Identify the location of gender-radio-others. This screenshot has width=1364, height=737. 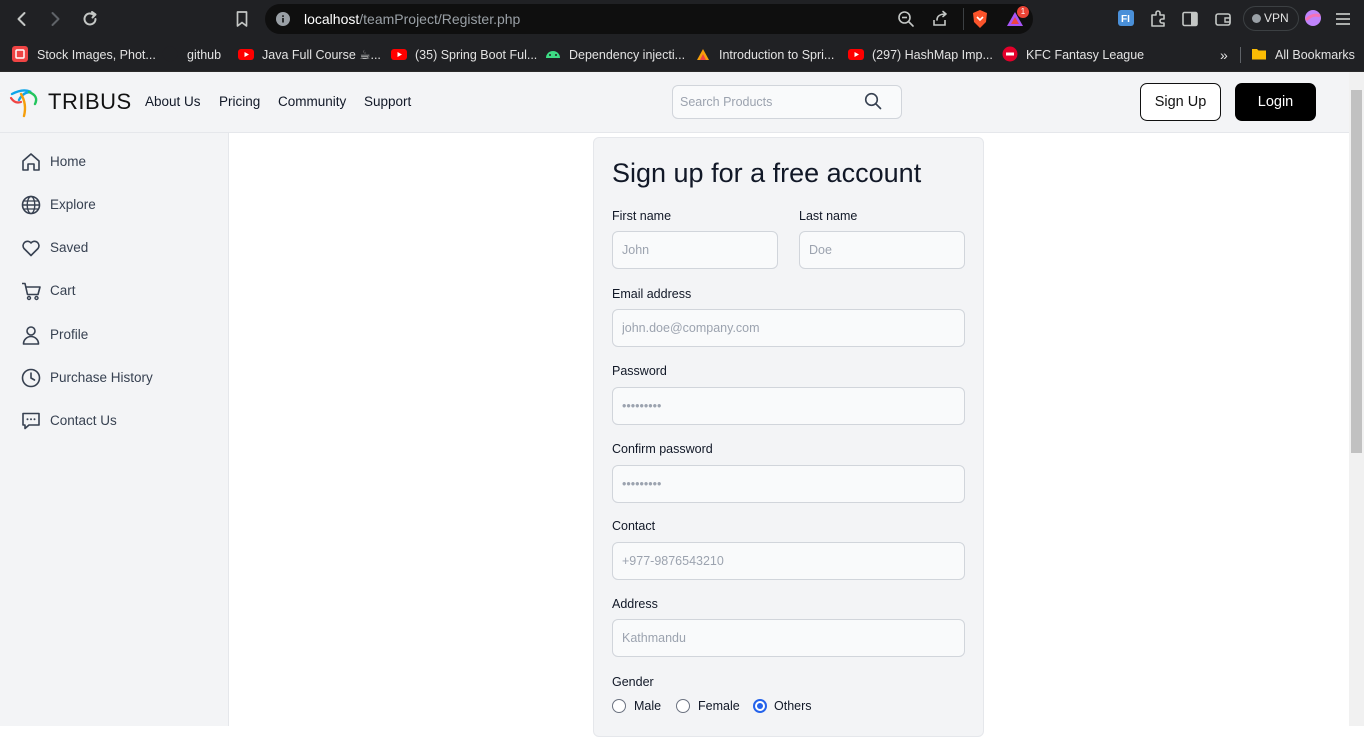
(760, 706).